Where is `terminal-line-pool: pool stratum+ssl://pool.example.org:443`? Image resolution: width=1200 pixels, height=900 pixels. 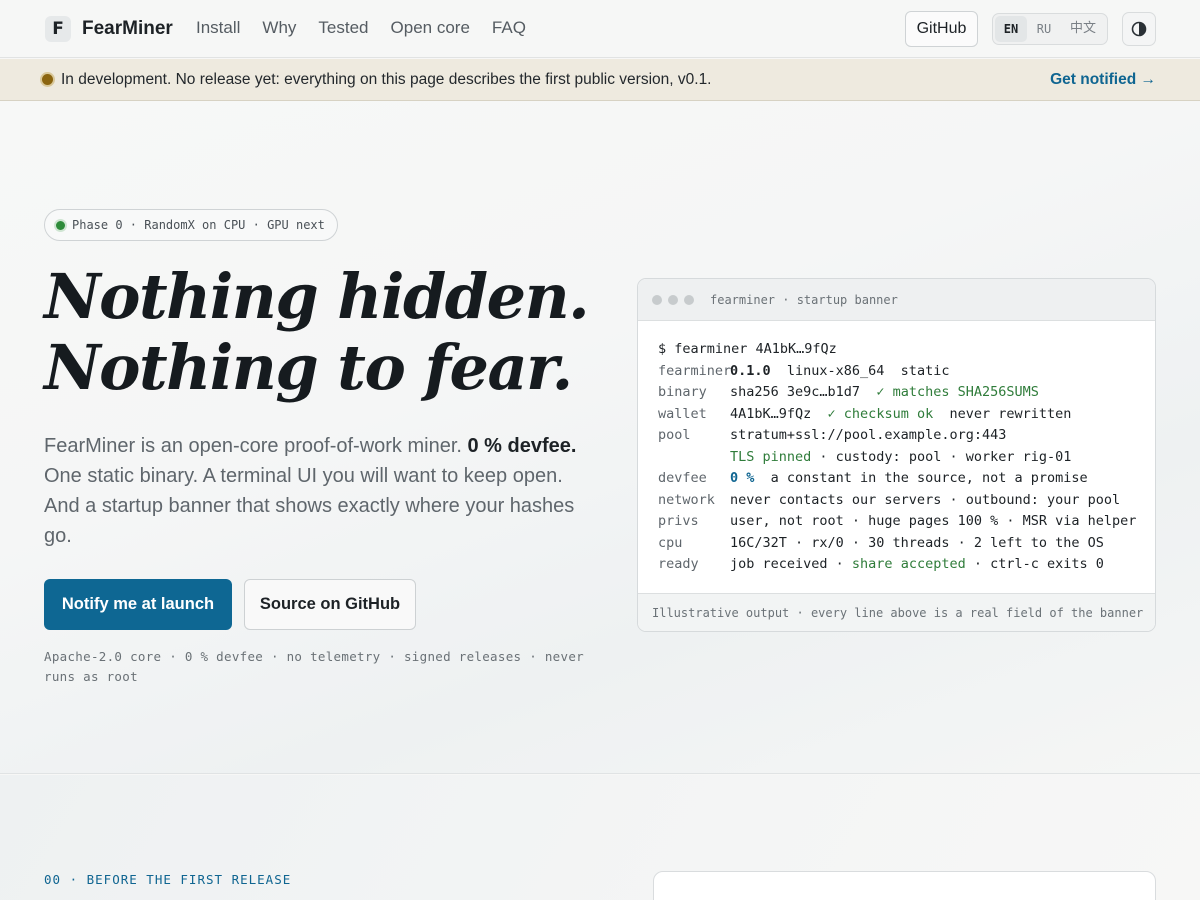 terminal-line-pool: pool stratum+ssl://pool.example.org:443 is located at coordinates (906, 436).